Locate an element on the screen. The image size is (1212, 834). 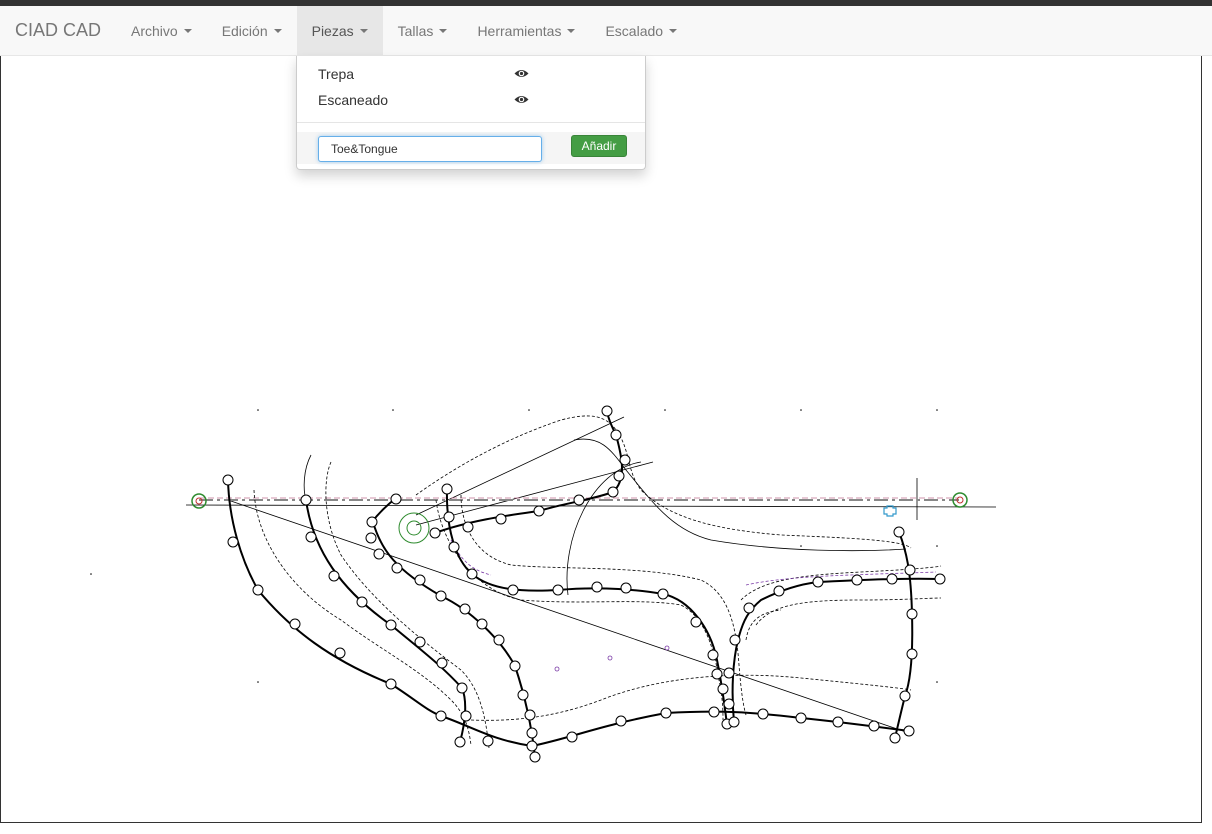
piece-item-label: Trepa is located at coordinates (336, 74).